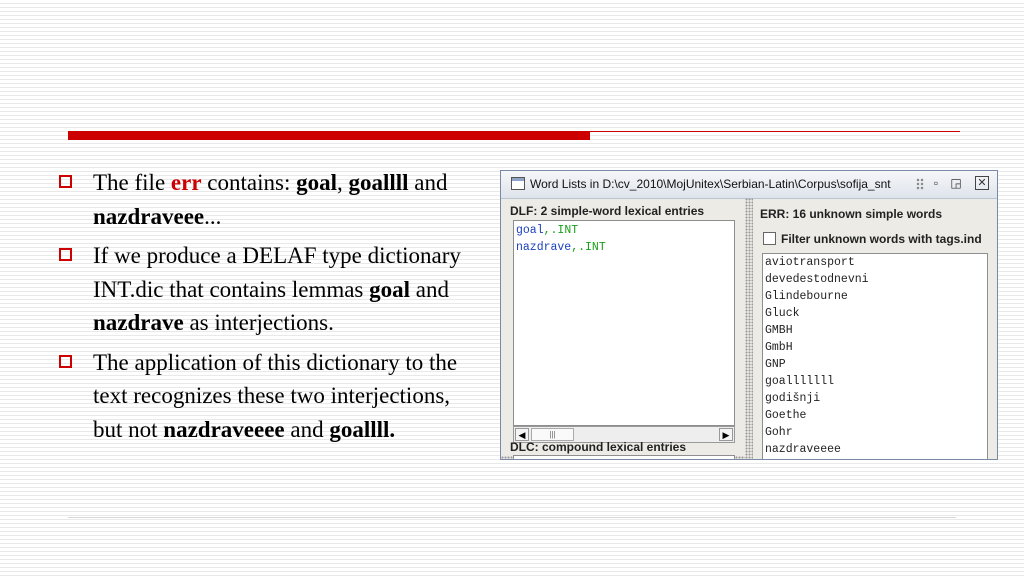 The height and width of the screenshot is (576, 1024). What do you see at coordinates (518, 183) in the screenshot?
I see `window-icon` at bounding box center [518, 183].